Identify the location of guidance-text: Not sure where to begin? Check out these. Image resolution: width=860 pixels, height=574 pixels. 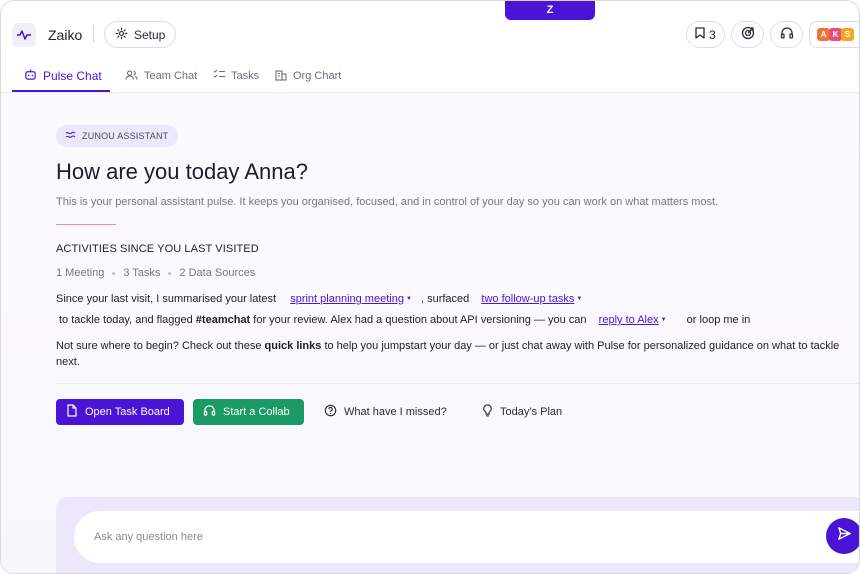
(159, 346).